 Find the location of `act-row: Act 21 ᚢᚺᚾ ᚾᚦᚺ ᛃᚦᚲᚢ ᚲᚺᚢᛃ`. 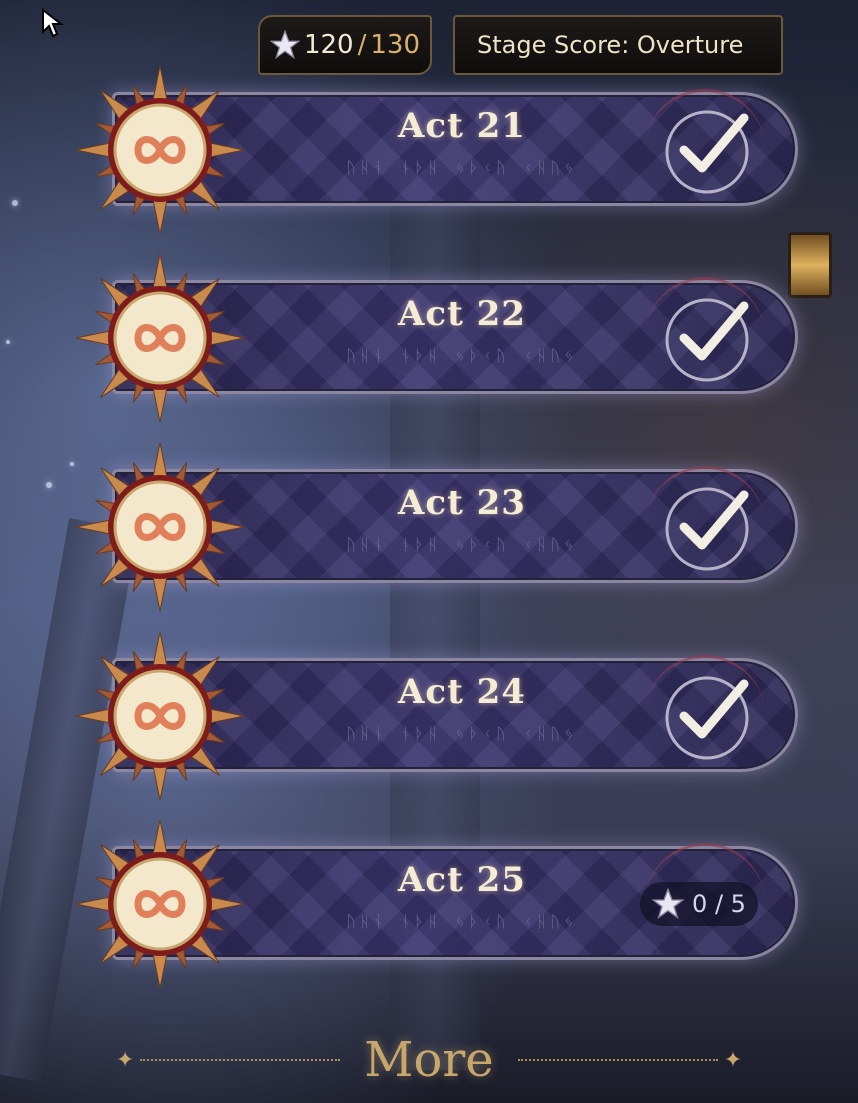

act-row: Act 21 ᚢᚺᚾ ᚾᚦᚺ ᛃᚦᚲᚢ ᚲᚺᚢᛃ is located at coordinates (436, 150).